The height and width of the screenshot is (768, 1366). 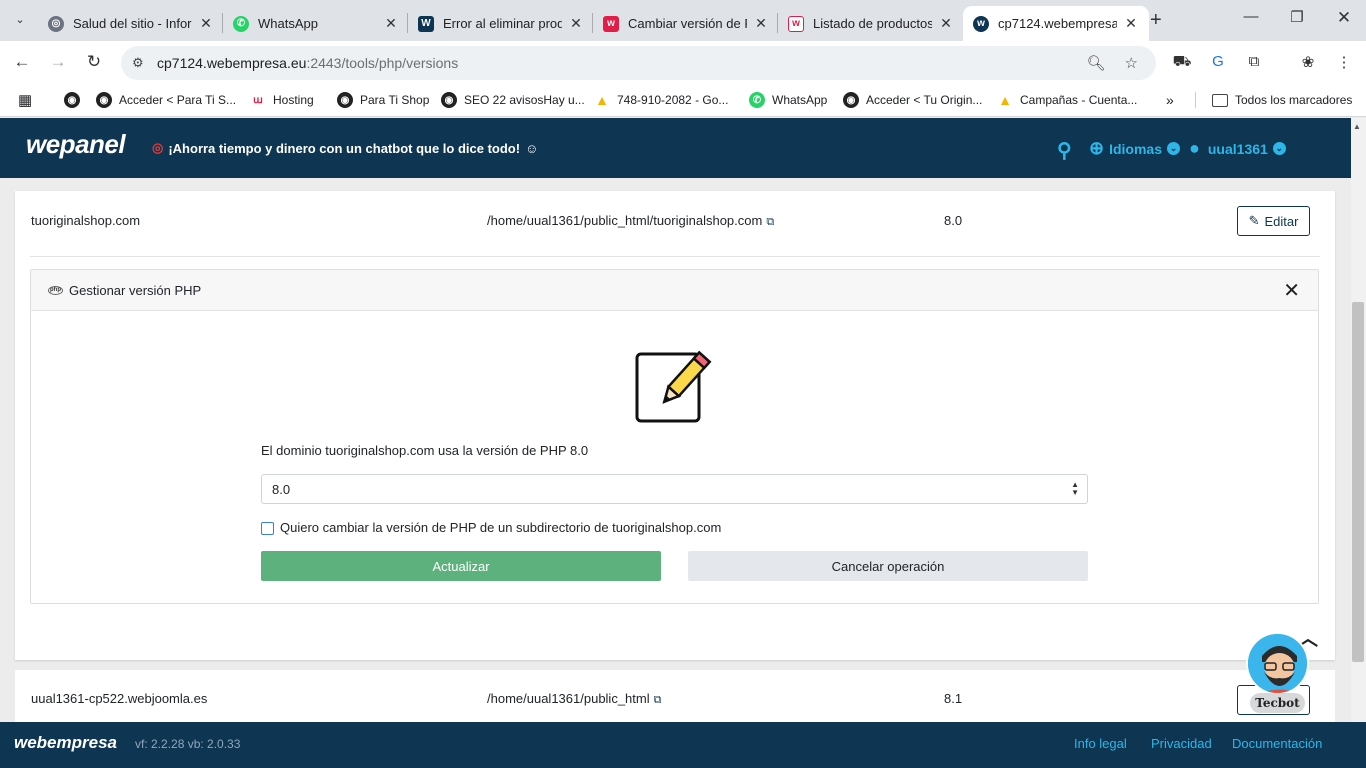 I want to click on php-version: 8.0, so click(x=953, y=220).